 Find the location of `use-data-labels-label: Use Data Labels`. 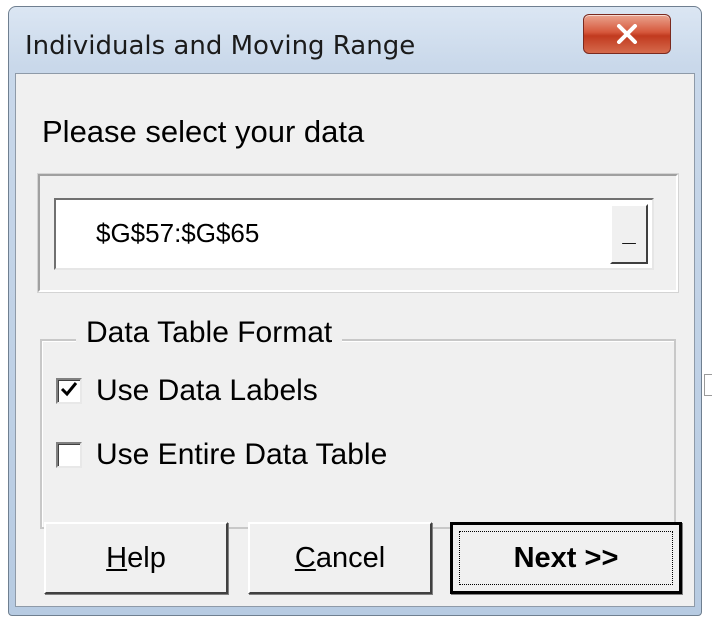

use-data-labels-label: Use Data Labels is located at coordinates (207, 390).